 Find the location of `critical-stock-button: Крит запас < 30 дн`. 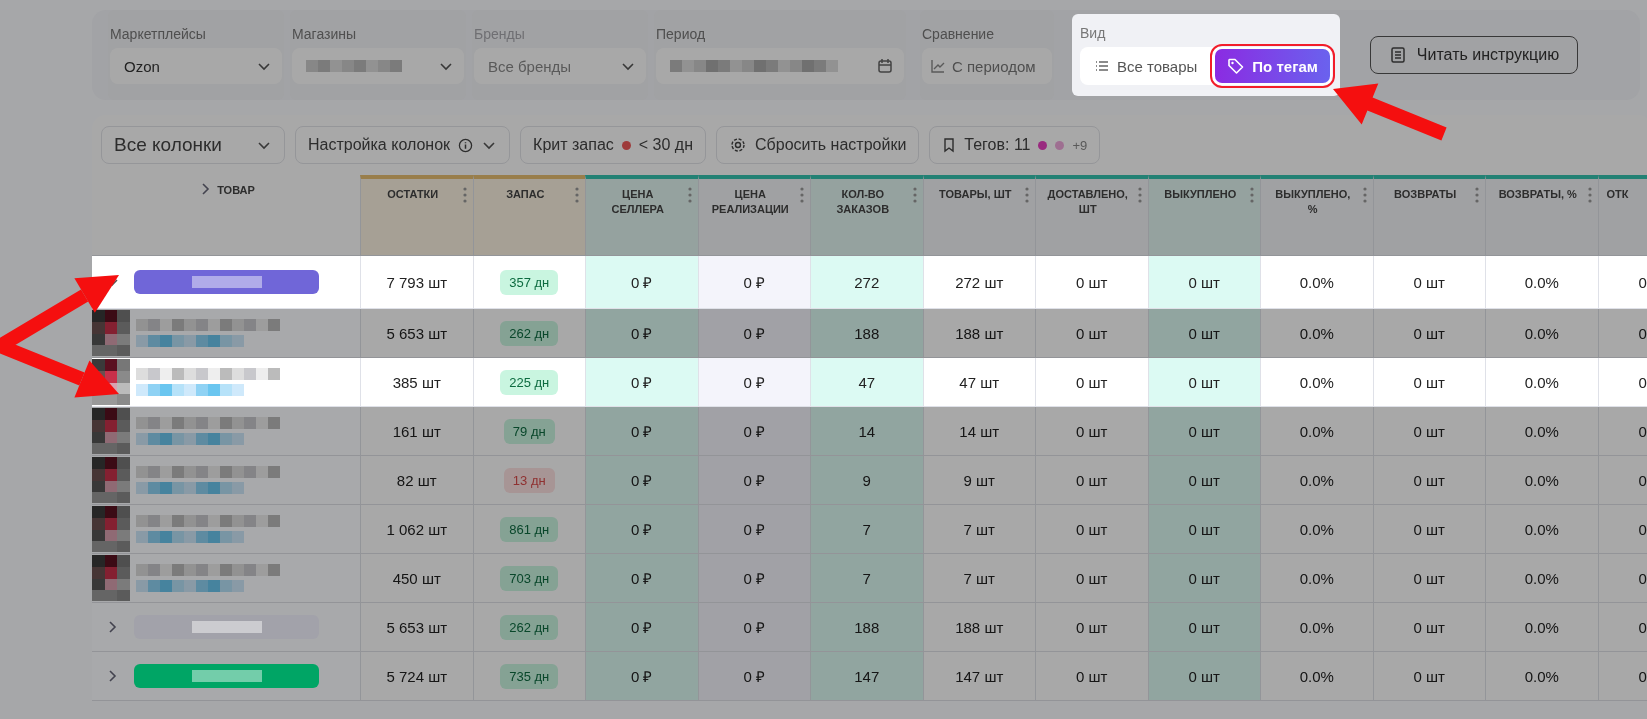

critical-stock-button: Крит запас < 30 дн is located at coordinates (613, 145).